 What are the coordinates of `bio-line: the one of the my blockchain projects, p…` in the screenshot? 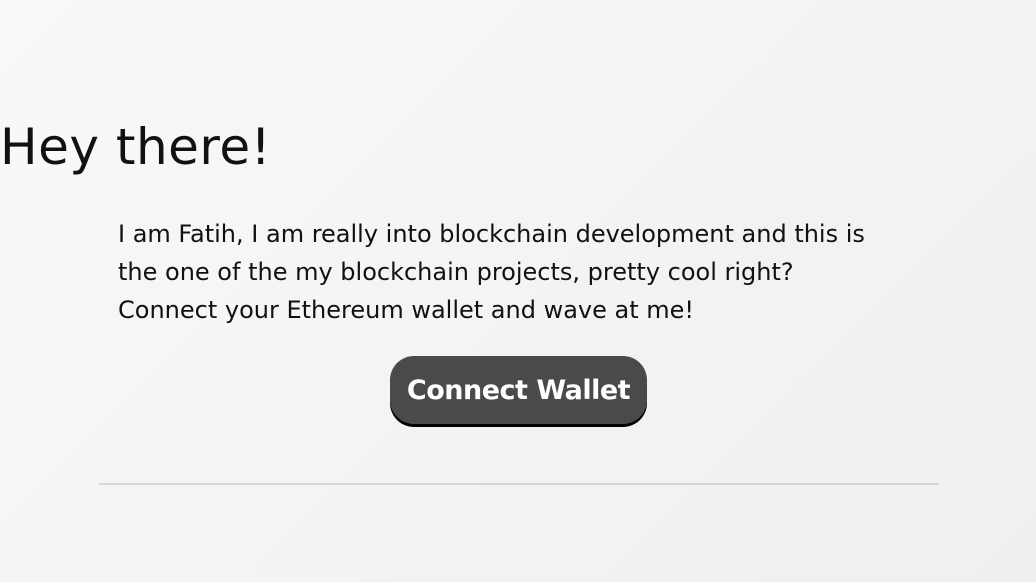 It's located at (456, 272).